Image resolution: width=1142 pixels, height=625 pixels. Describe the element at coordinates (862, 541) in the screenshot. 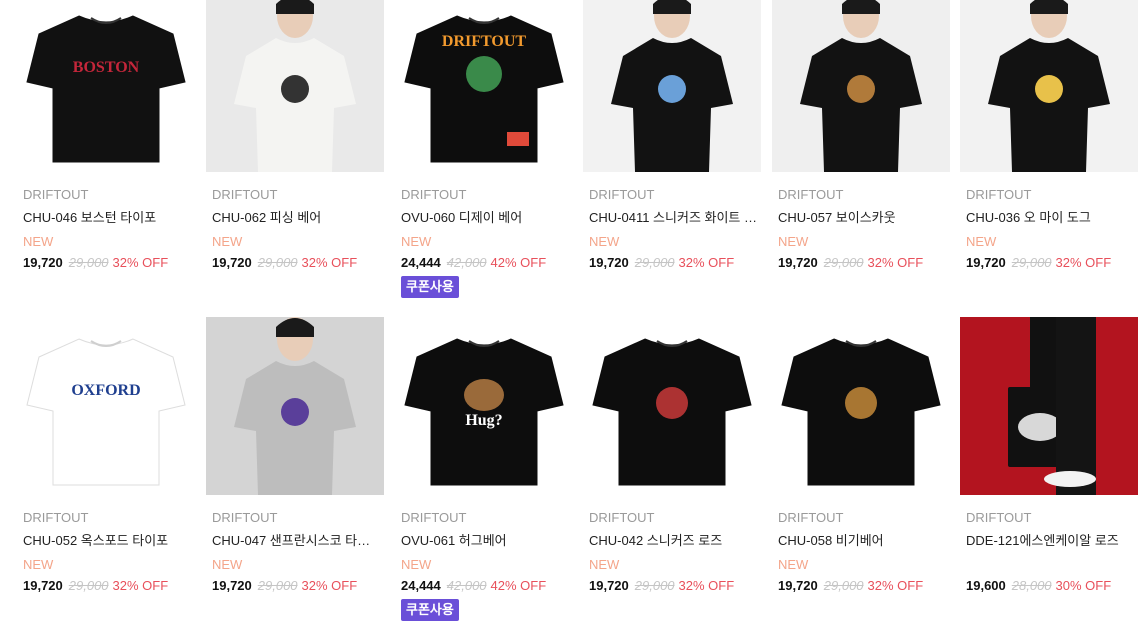

I see `product-name: CHU-058 비기베어` at that location.